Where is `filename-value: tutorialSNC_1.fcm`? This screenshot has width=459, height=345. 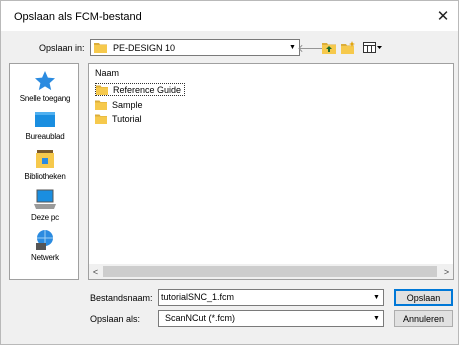 filename-value: tutorialSNC_1.fcm is located at coordinates (198, 297).